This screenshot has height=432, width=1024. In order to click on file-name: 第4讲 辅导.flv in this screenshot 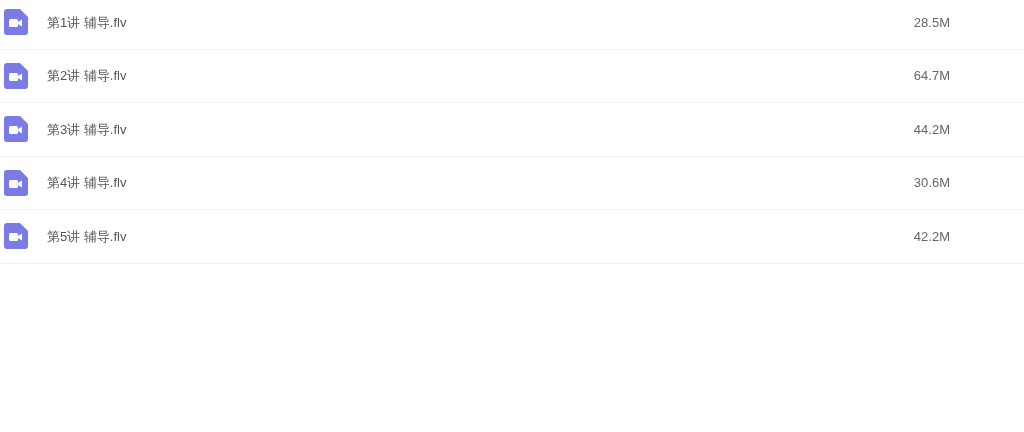, I will do `click(87, 183)`.